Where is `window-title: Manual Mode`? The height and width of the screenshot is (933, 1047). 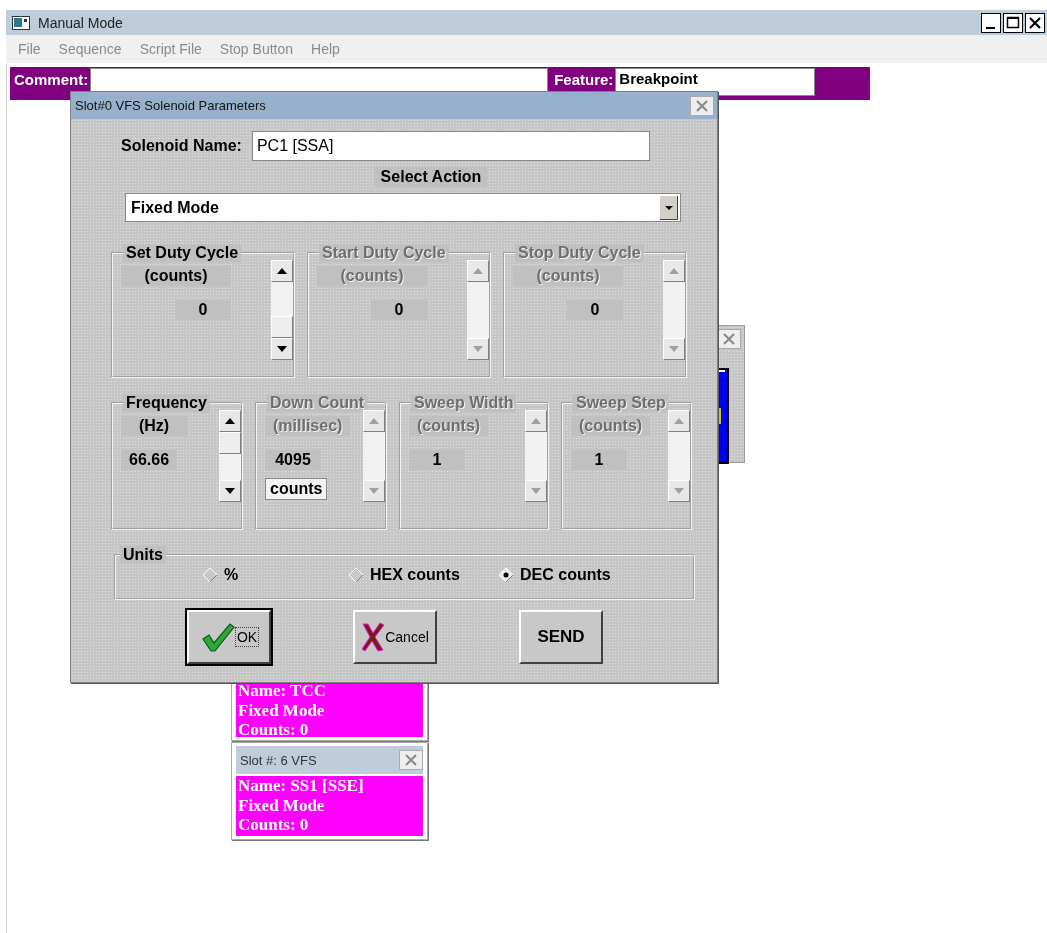 window-title: Manual Mode is located at coordinates (80, 22).